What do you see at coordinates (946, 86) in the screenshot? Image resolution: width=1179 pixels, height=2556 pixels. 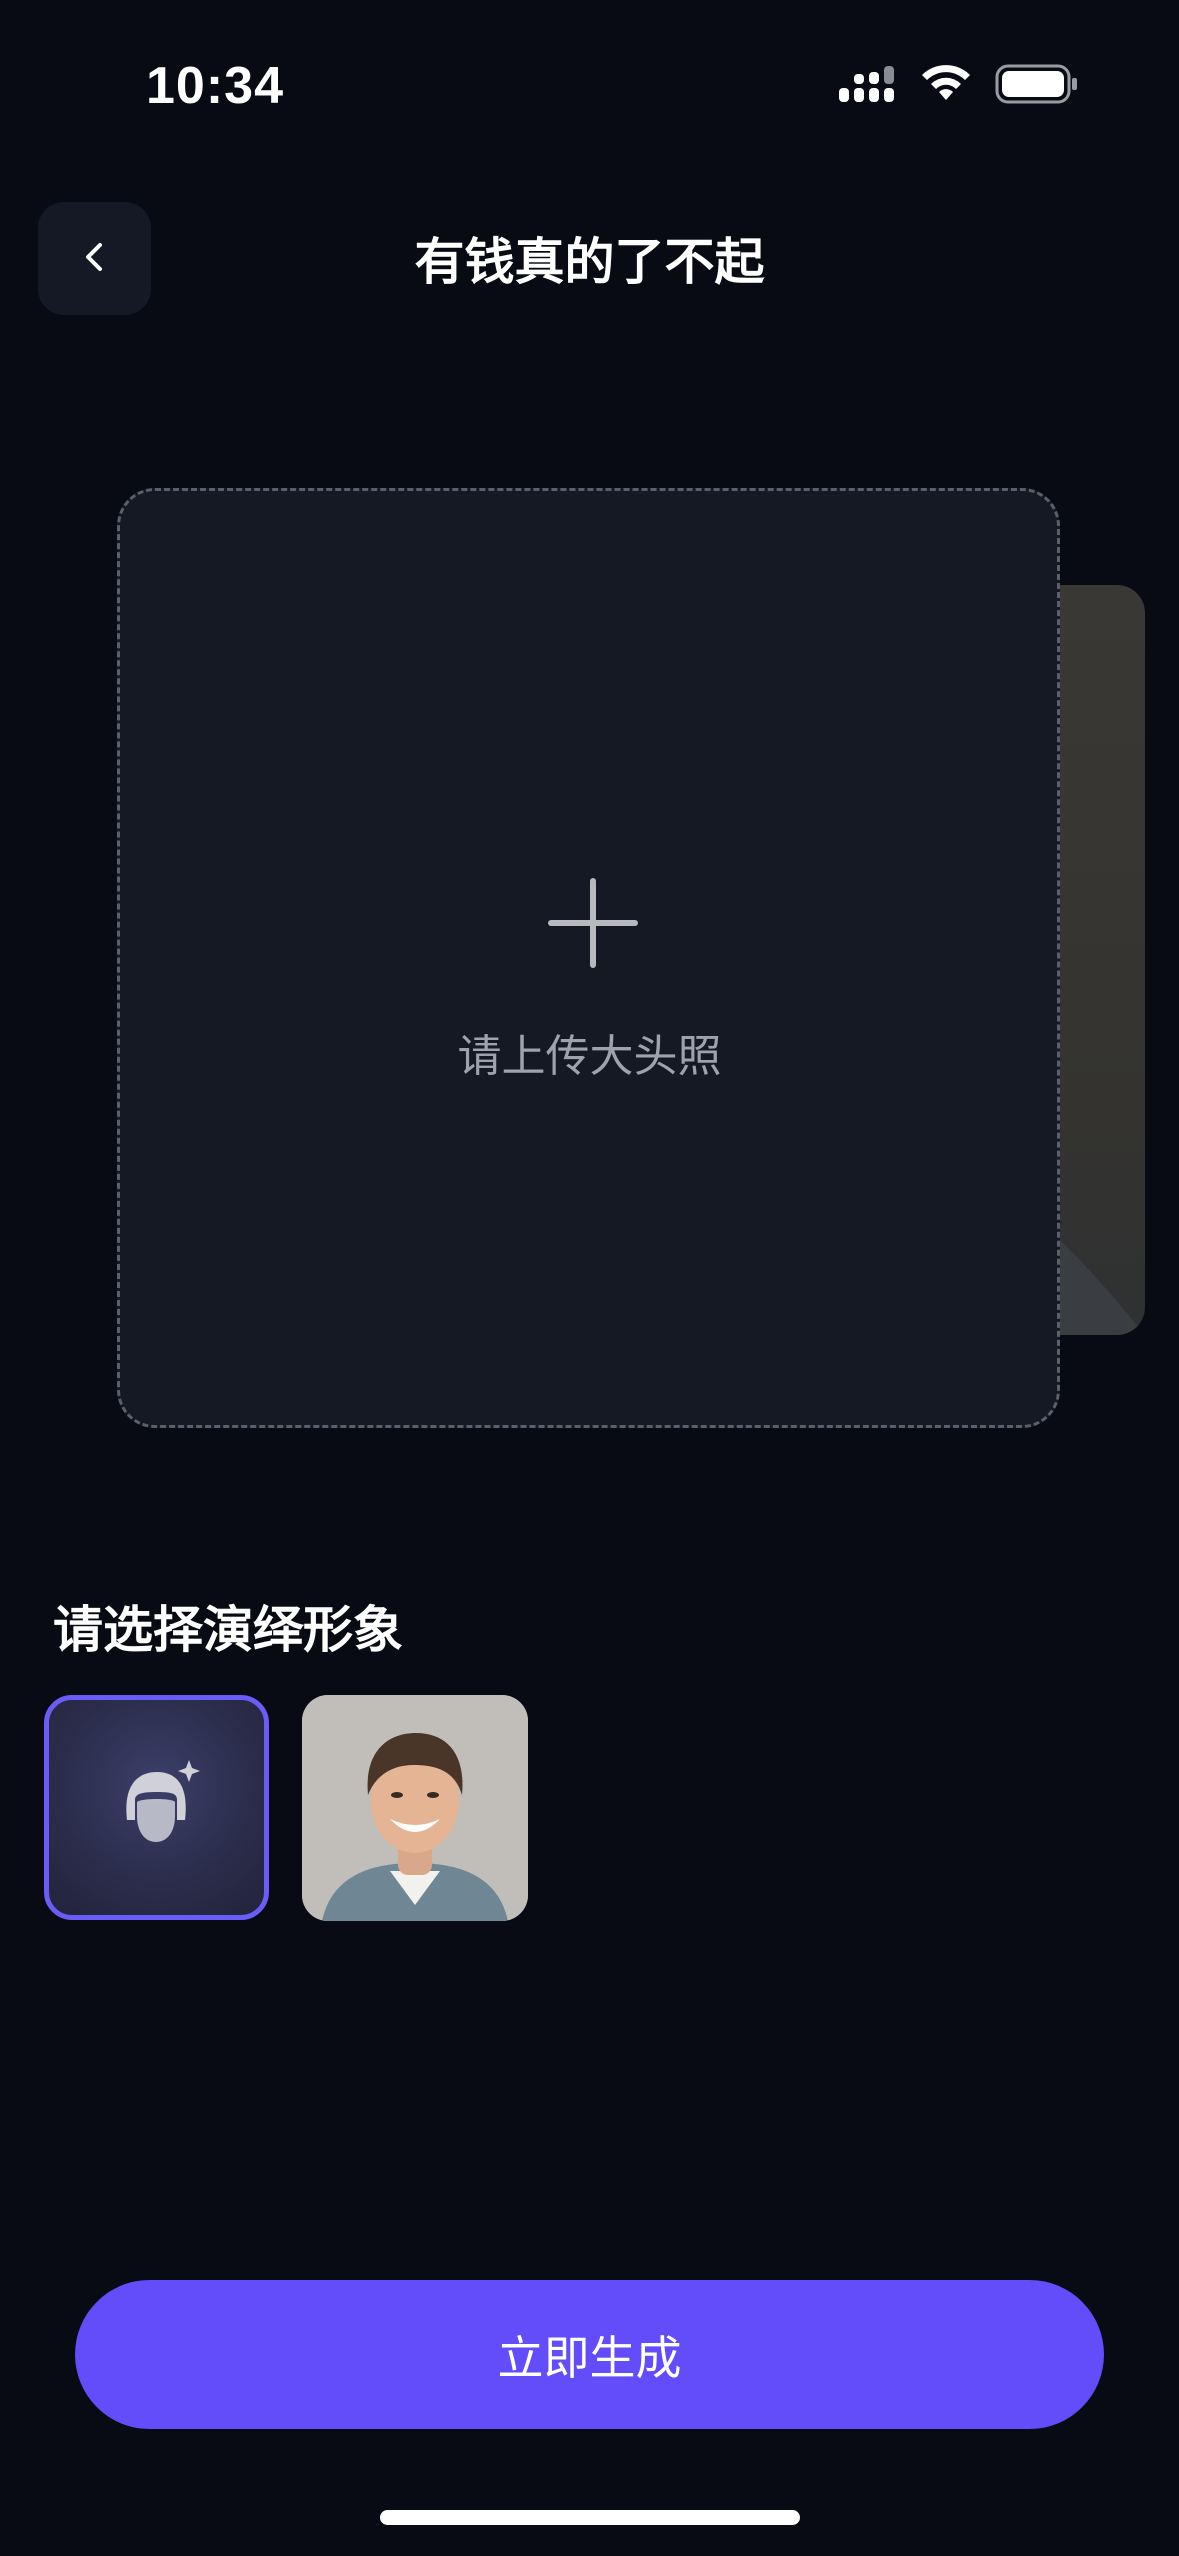 I see `wifi-icon` at bounding box center [946, 86].